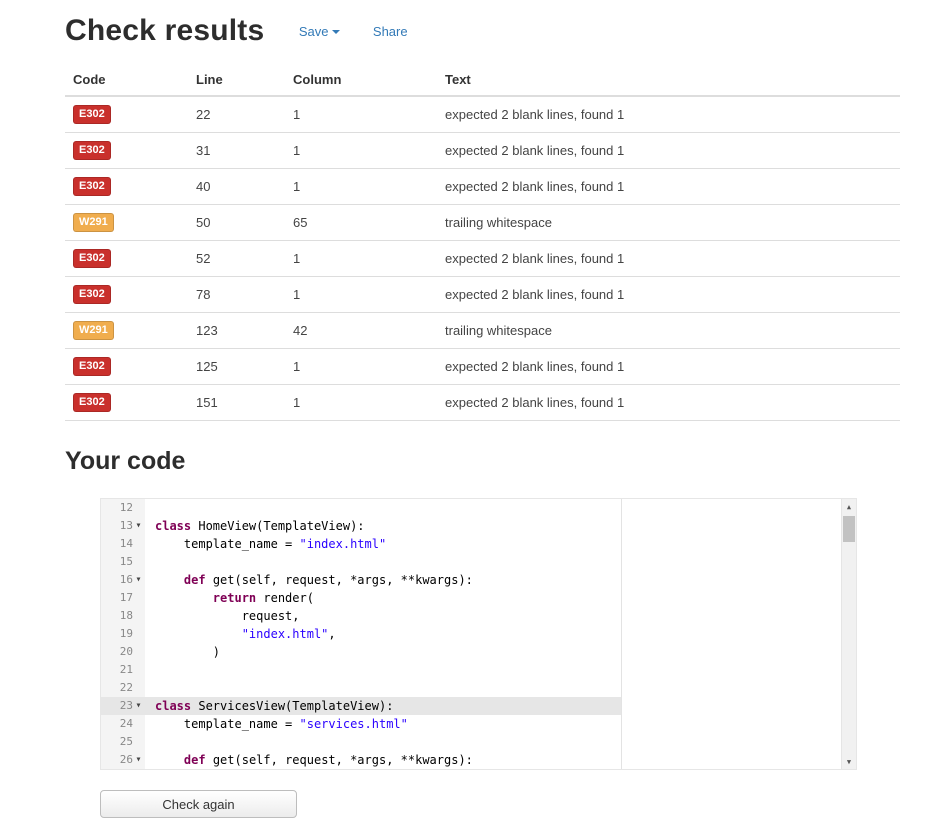 The height and width of the screenshot is (818, 936). I want to click on warning-code-badge: W291, so click(93, 330).